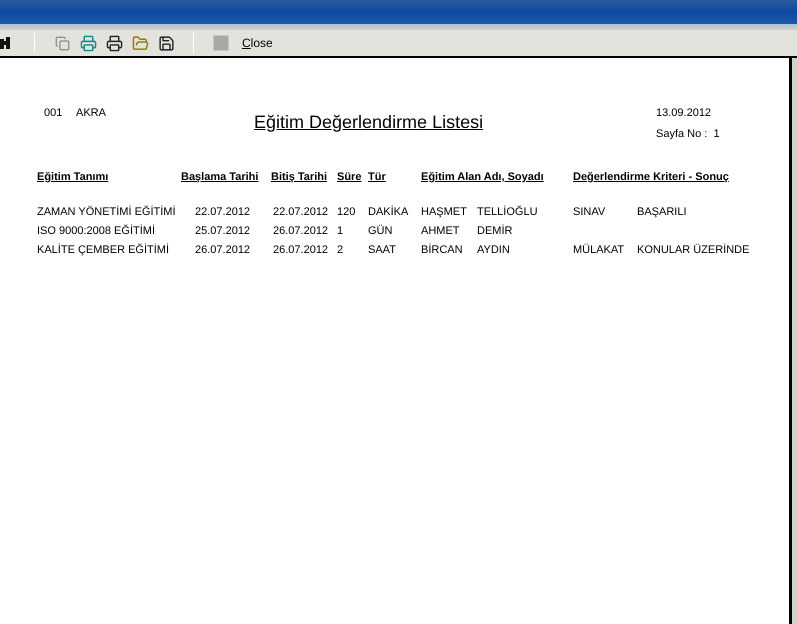 The width and height of the screenshot is (797, 624). What do you see at coordinates (377, 177) in the screenshot?
I see `column-header: Tür` at bounding box center [377, 177].